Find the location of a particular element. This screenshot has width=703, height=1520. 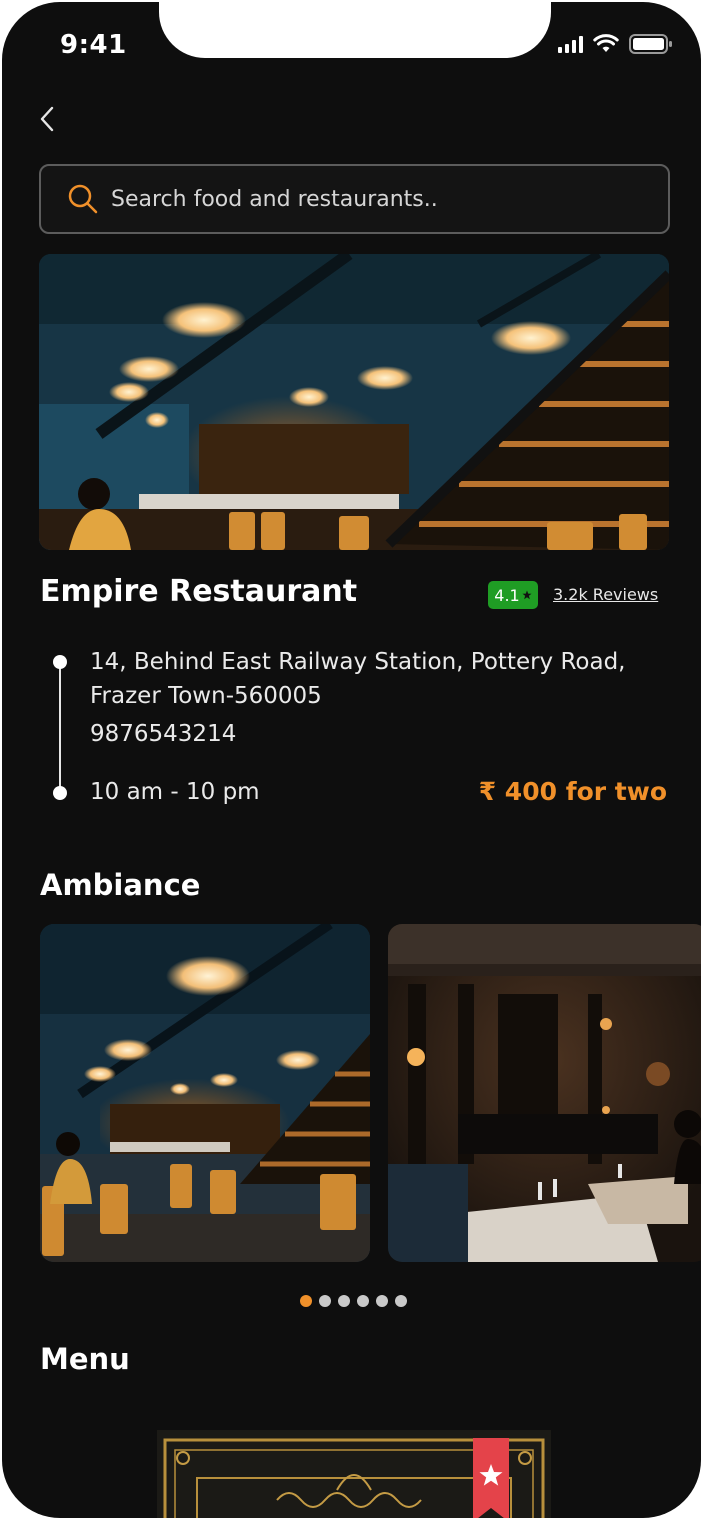

star-icon is located at coordinates (527, 595).